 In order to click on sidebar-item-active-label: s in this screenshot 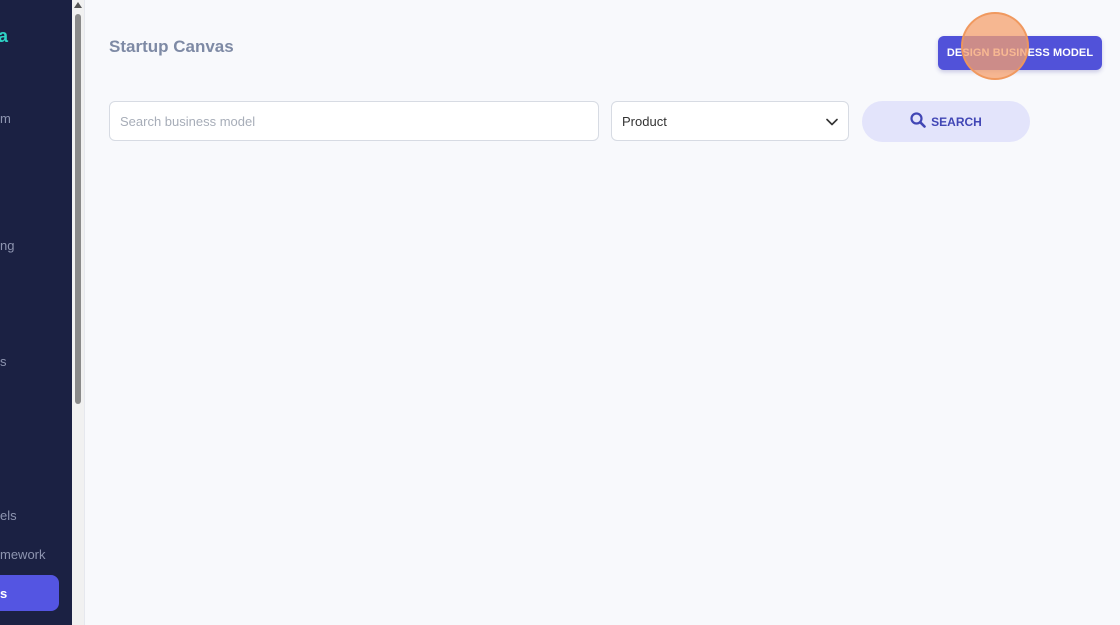, I will do `click(4, 593)`.